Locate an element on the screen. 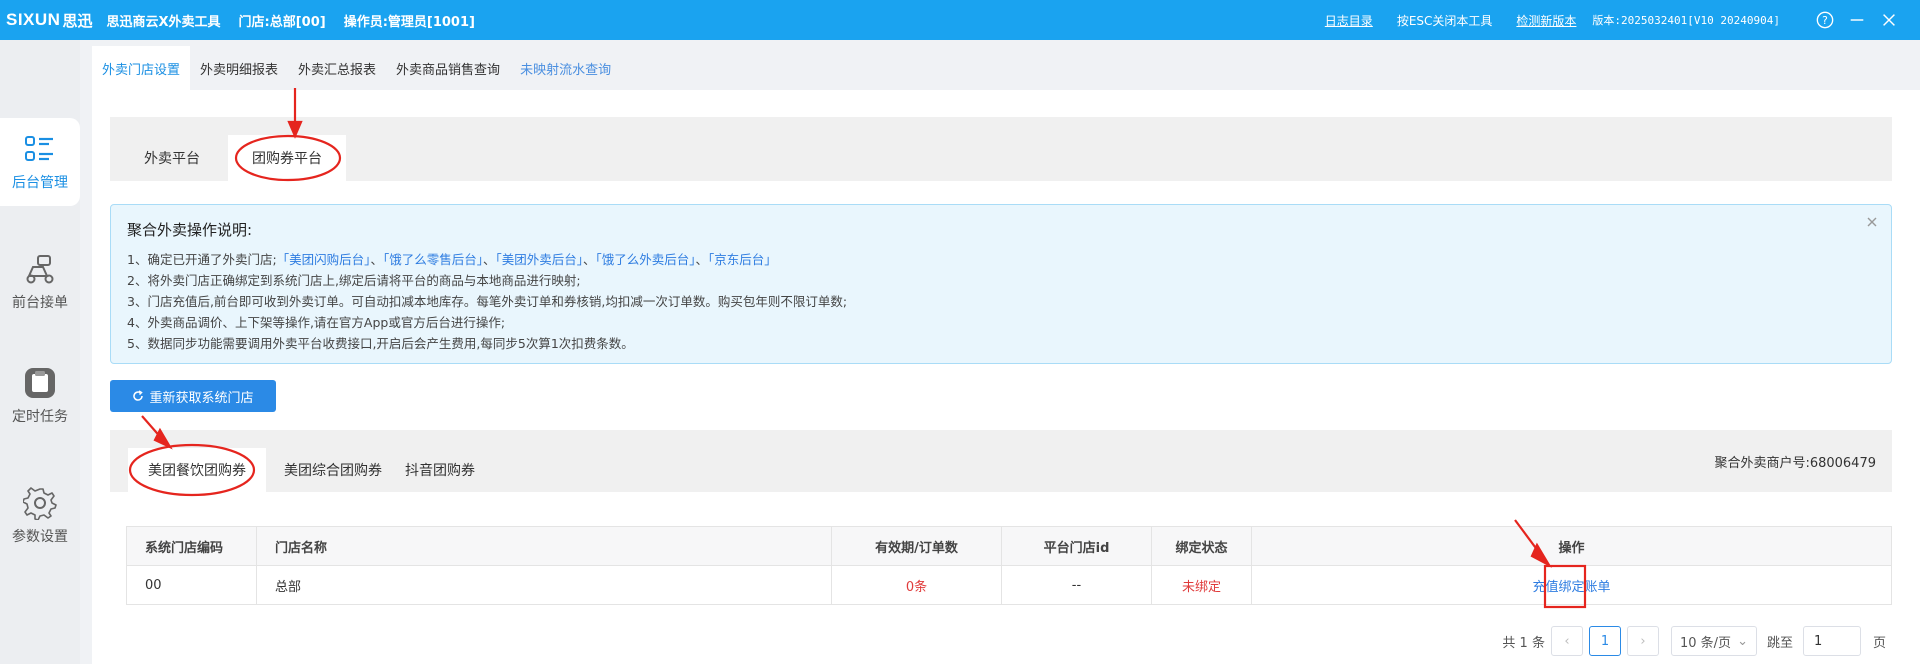 This screenshot has width=1920, height=664. col-actions: 操作 is located at coordinates (1571, 546).